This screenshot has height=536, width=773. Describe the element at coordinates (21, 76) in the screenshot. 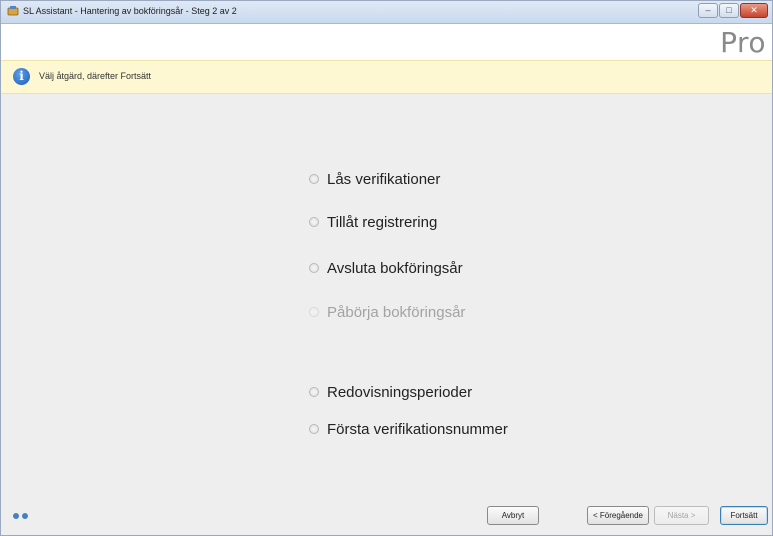

I see `info-icon: i` at that location.